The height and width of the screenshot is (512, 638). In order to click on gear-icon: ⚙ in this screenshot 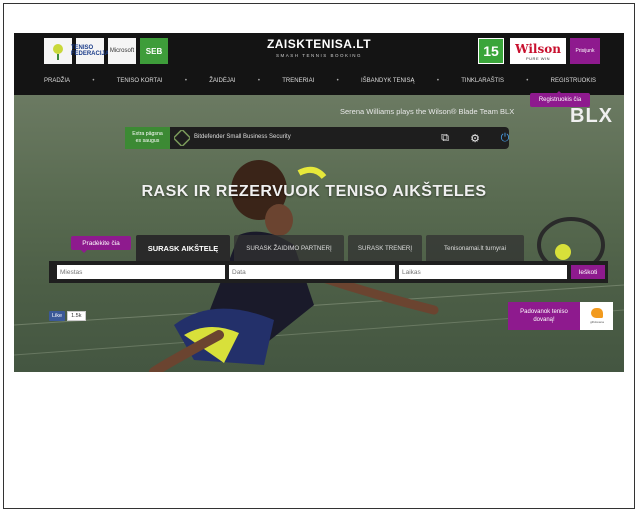, I will do `click(475, 138)`.